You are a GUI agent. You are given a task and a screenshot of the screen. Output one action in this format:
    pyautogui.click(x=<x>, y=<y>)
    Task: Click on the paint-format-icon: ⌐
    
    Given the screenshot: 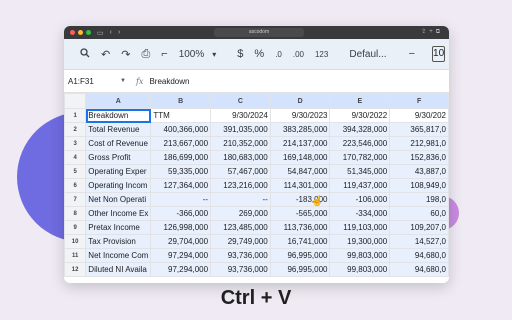 What is the action you would take?
    pyautogui.click(x=164, y=54)
    